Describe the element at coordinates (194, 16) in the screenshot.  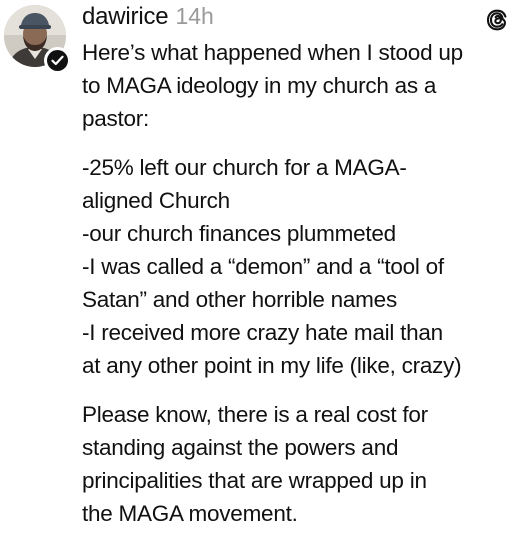
I see `post-timestamp: 14h` at that location.